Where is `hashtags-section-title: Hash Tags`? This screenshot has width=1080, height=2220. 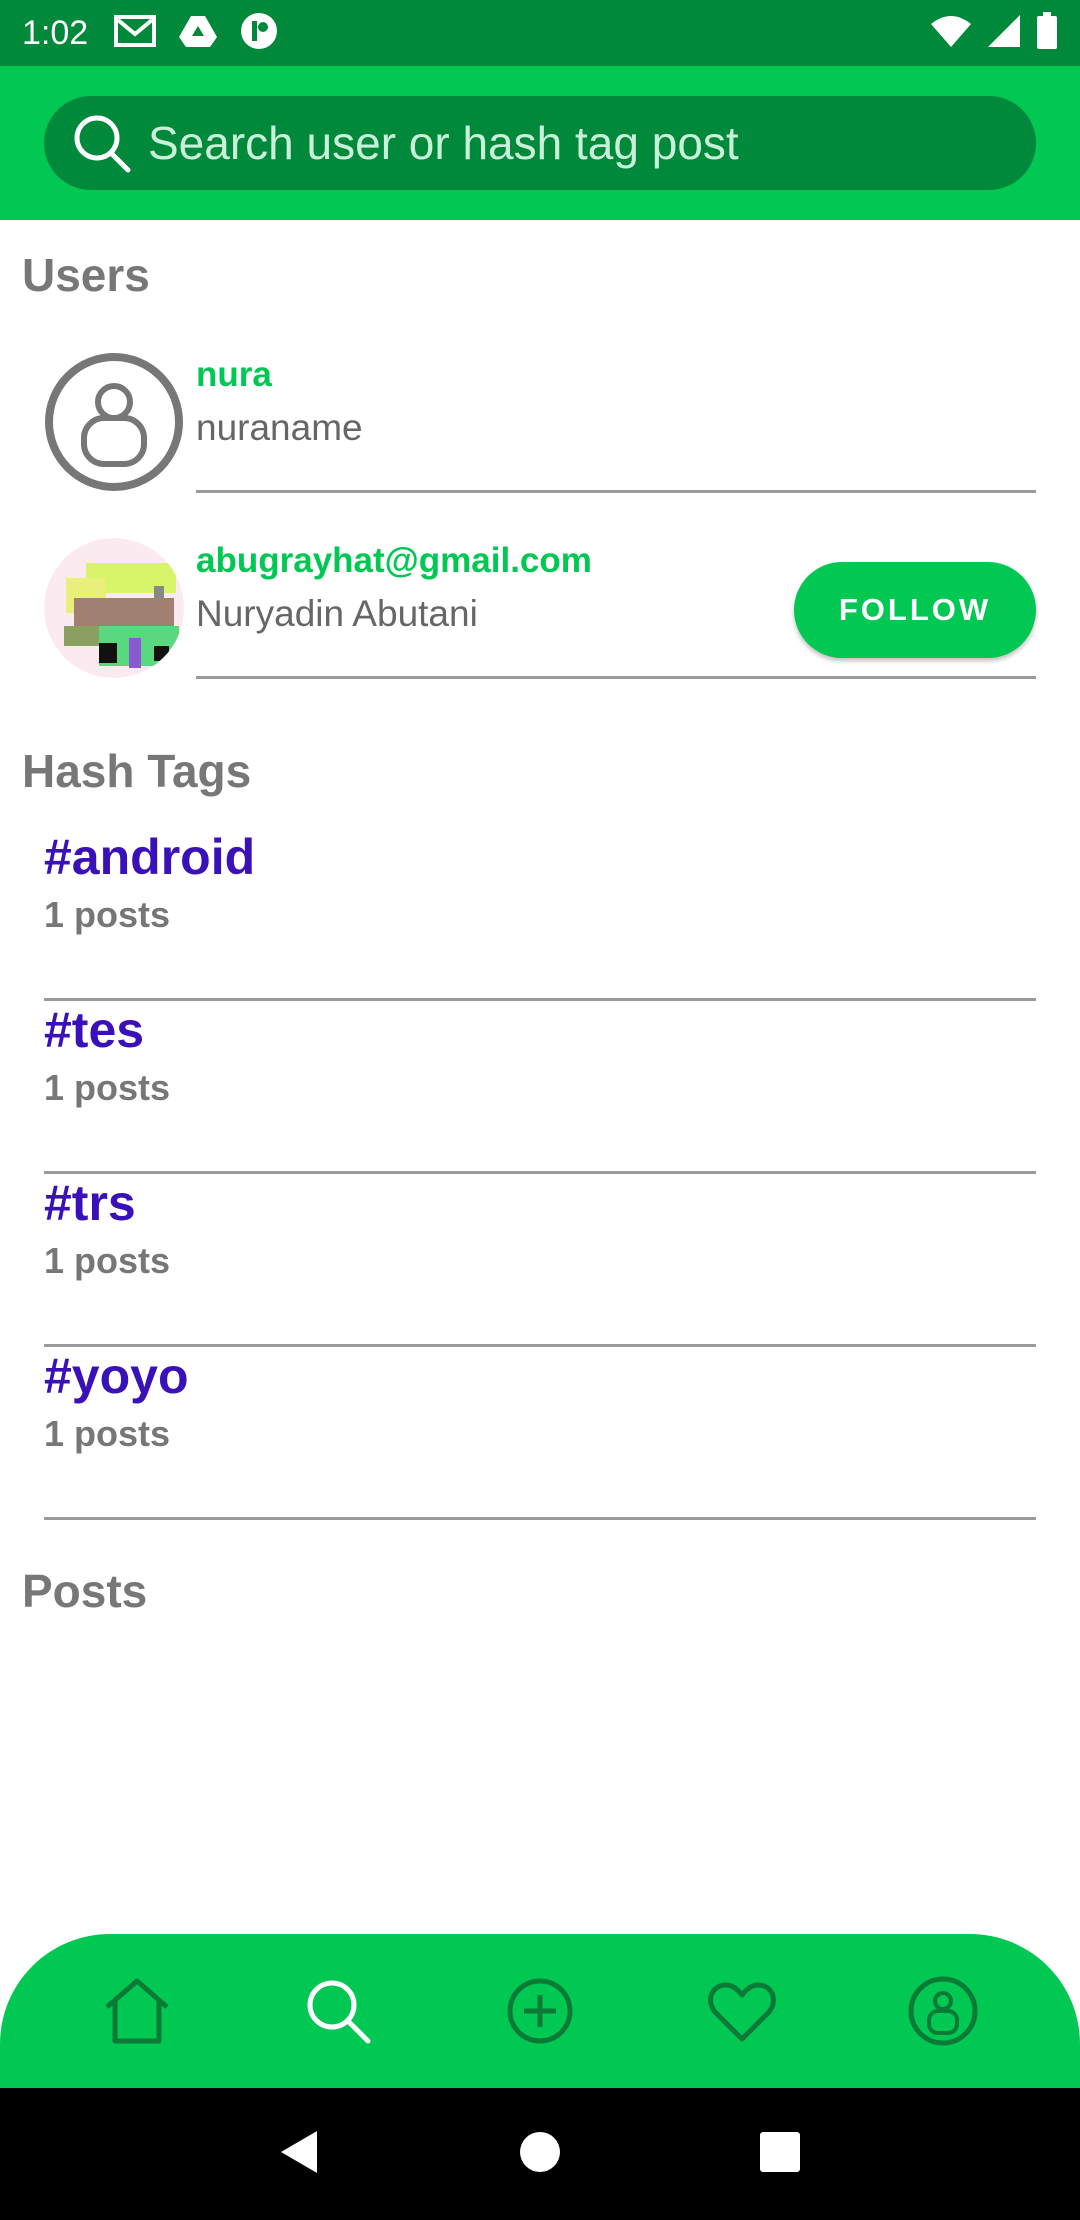 hashtags-section-title: Hash Tags is located at coordinates (137, 771).